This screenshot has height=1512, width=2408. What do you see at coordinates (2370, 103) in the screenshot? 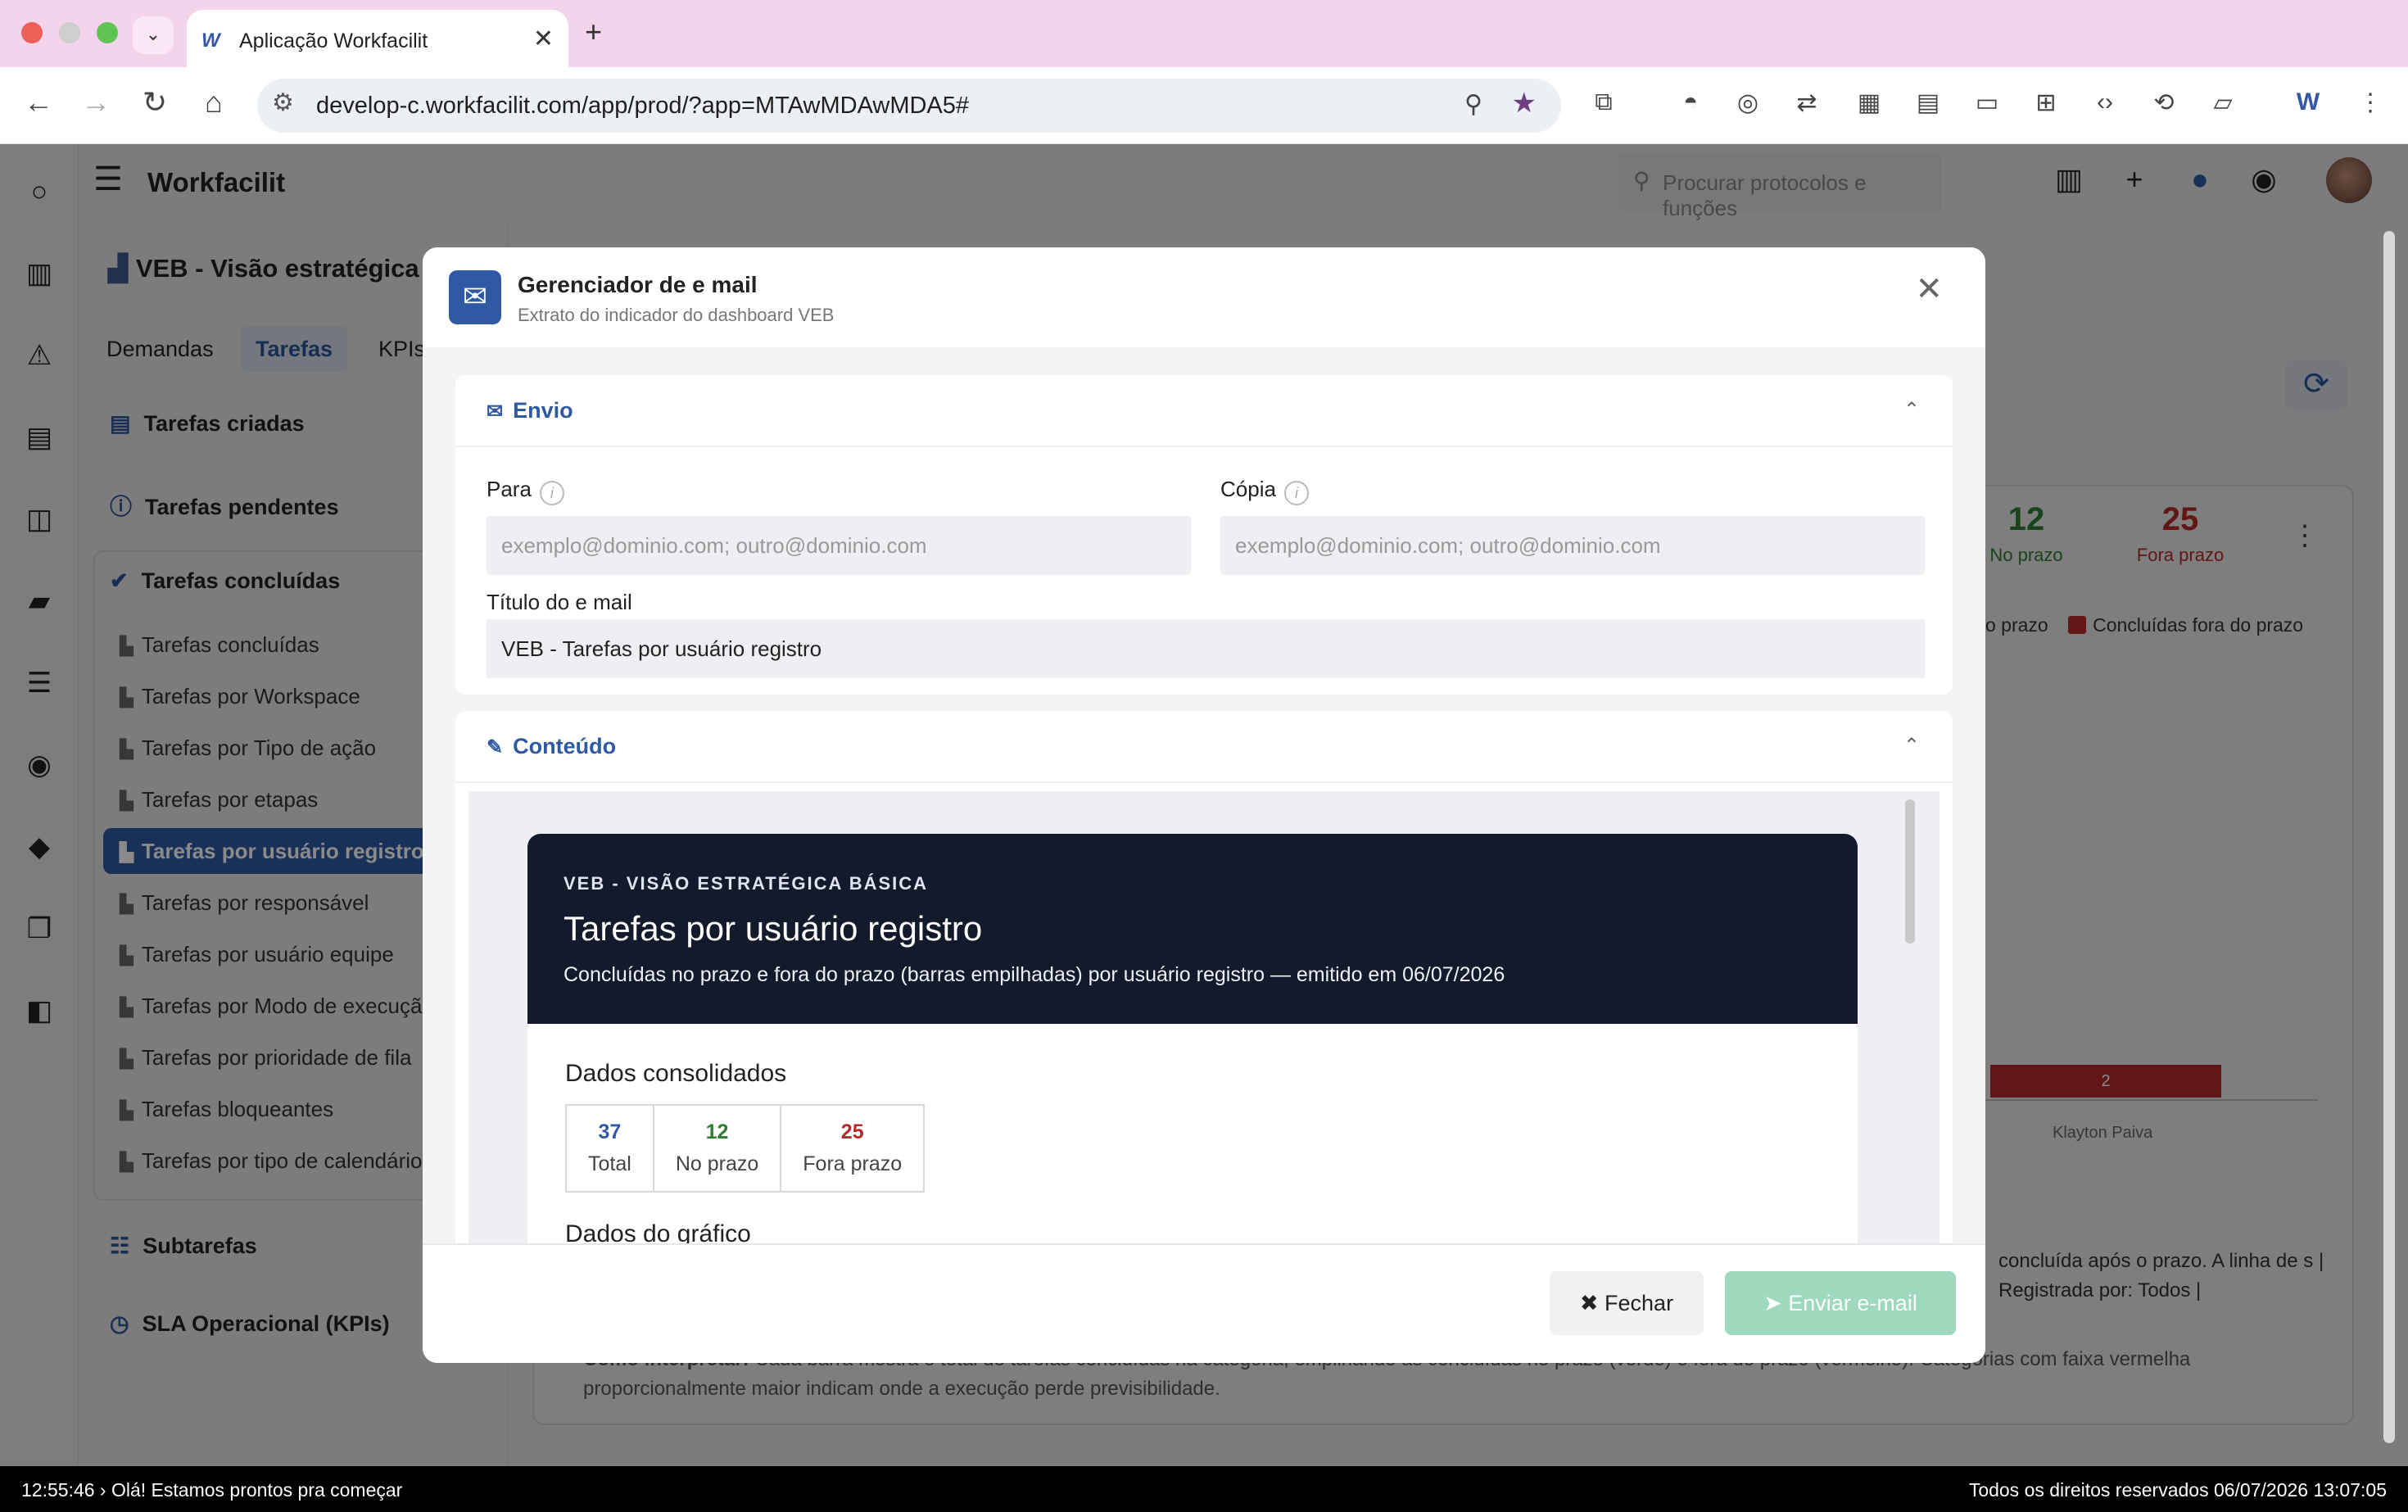
I see `browser-menu-icon: ⋮` at bounding box center [2370, 103].